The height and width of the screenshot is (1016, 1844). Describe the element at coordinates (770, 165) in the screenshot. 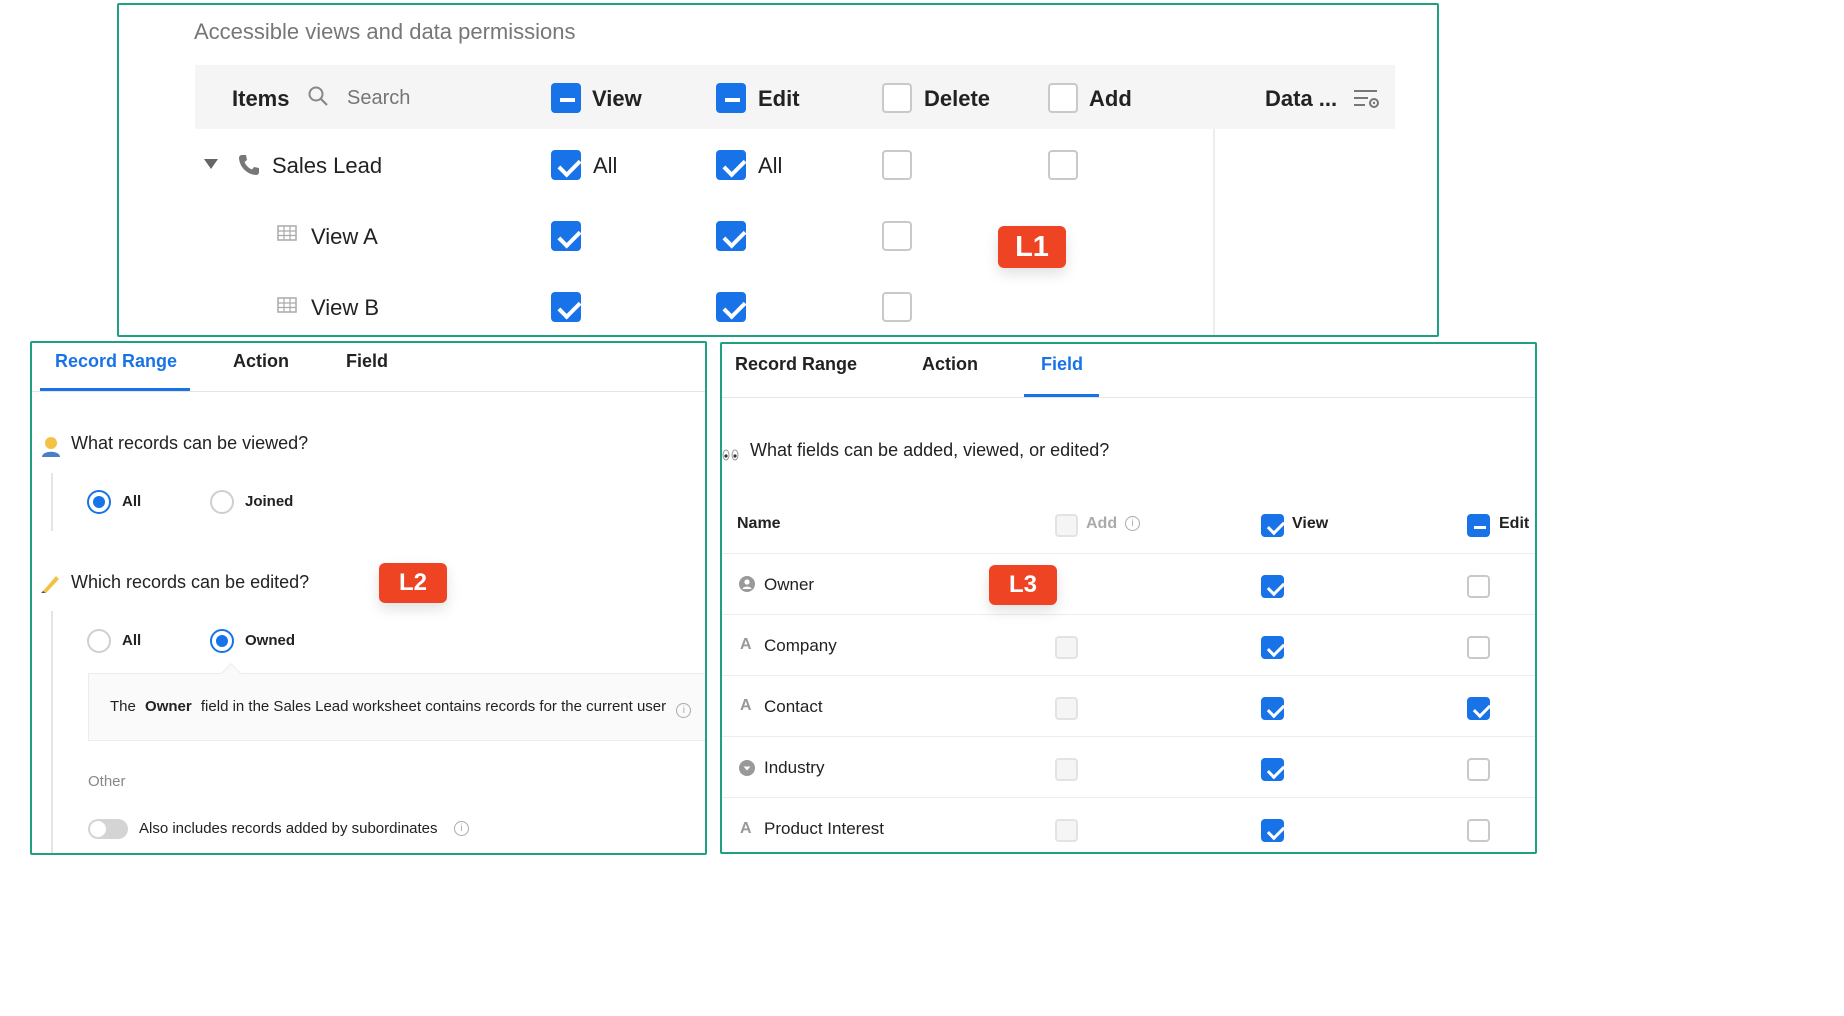

I see `sales-lead-edit-text: All` at that location.